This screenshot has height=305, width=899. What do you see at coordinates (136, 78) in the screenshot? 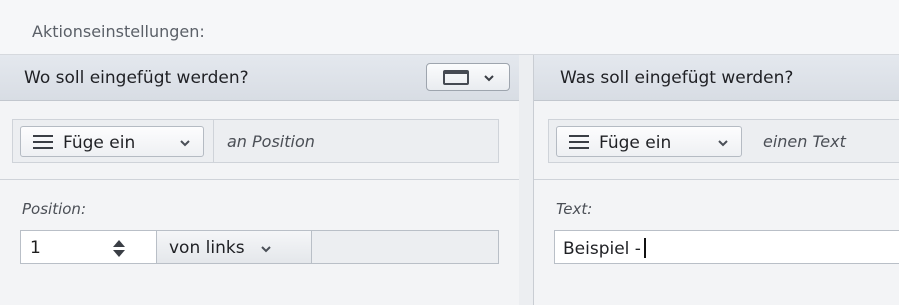
I see `where-panel-title: Wo soll eingefügt werden?` at bounding box center [136, 78].